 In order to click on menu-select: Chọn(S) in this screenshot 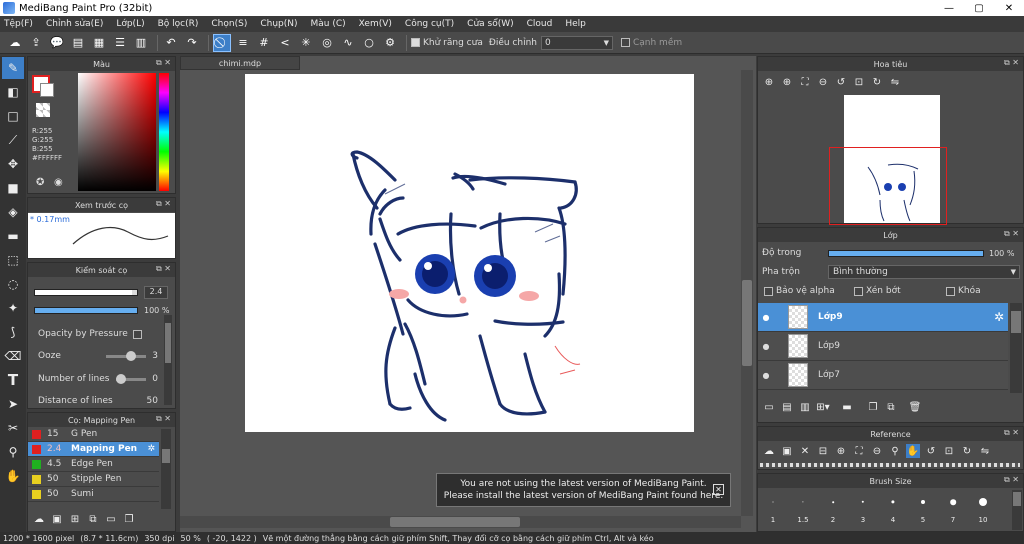, I will do `click(229, 24)`.